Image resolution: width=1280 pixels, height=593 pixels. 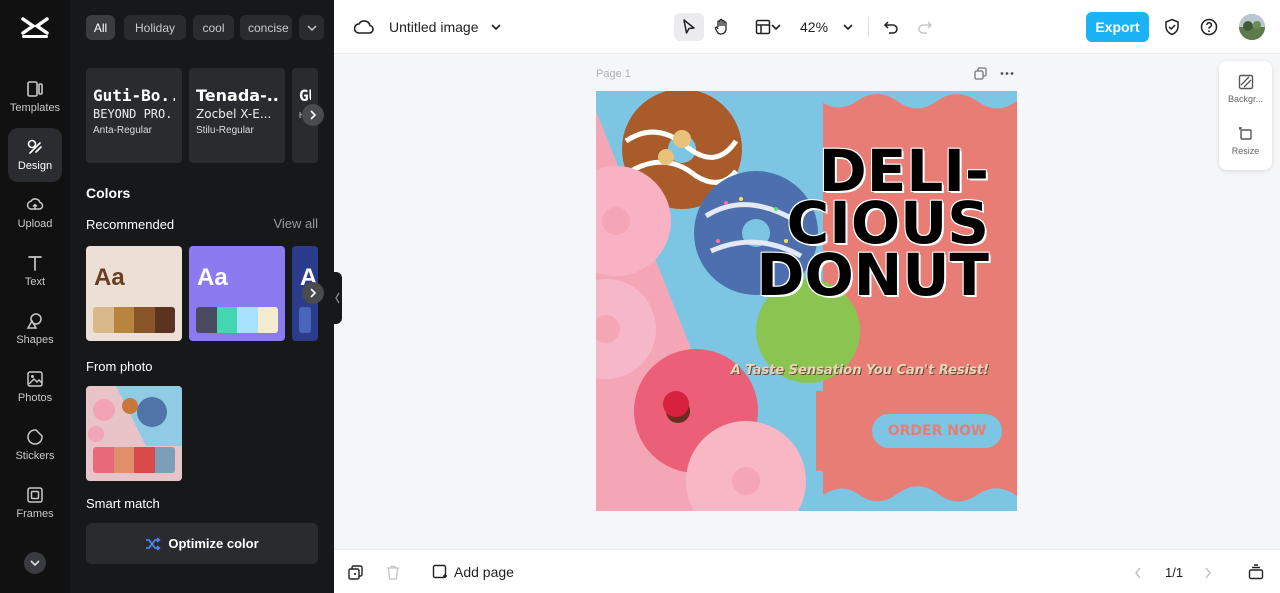 I want to click on capcut-logo-icon, so click(x=35, y=27).